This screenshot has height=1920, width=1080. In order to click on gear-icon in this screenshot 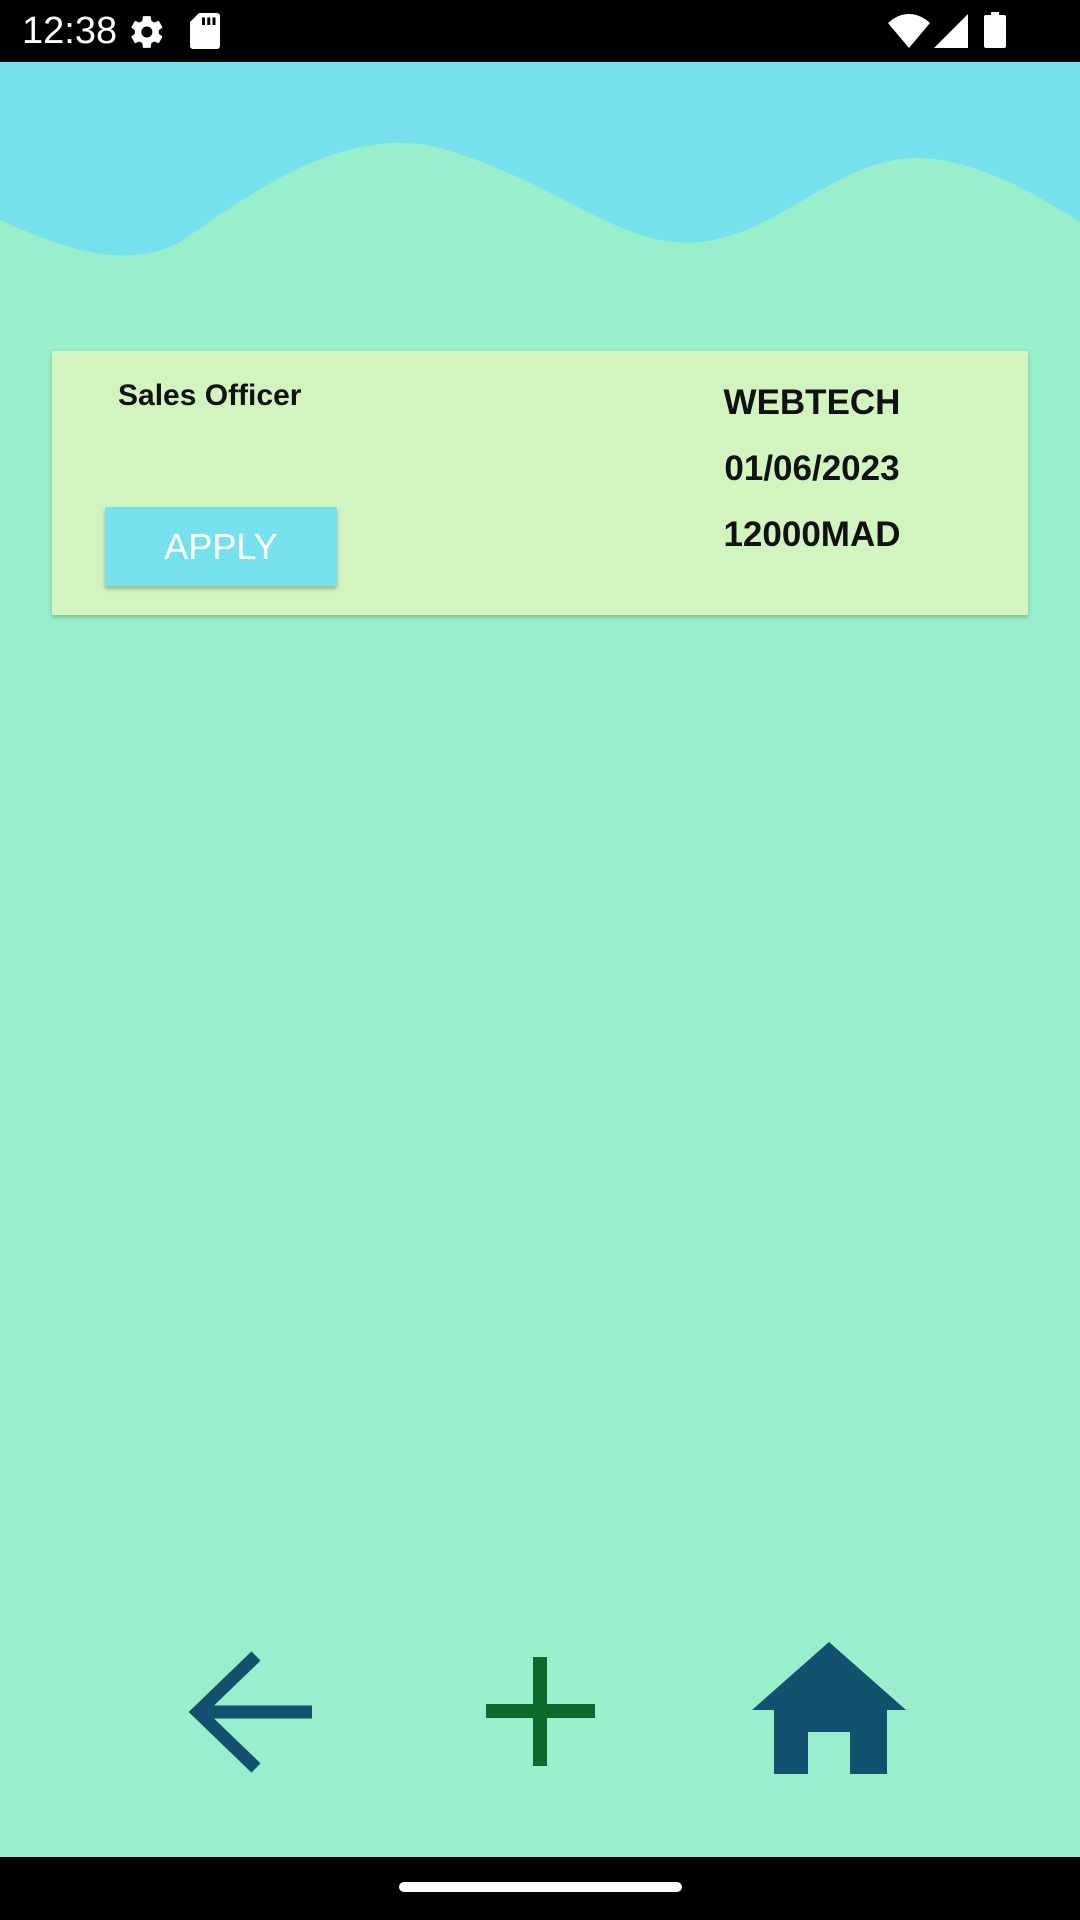, I will do `click(147, 34)`.